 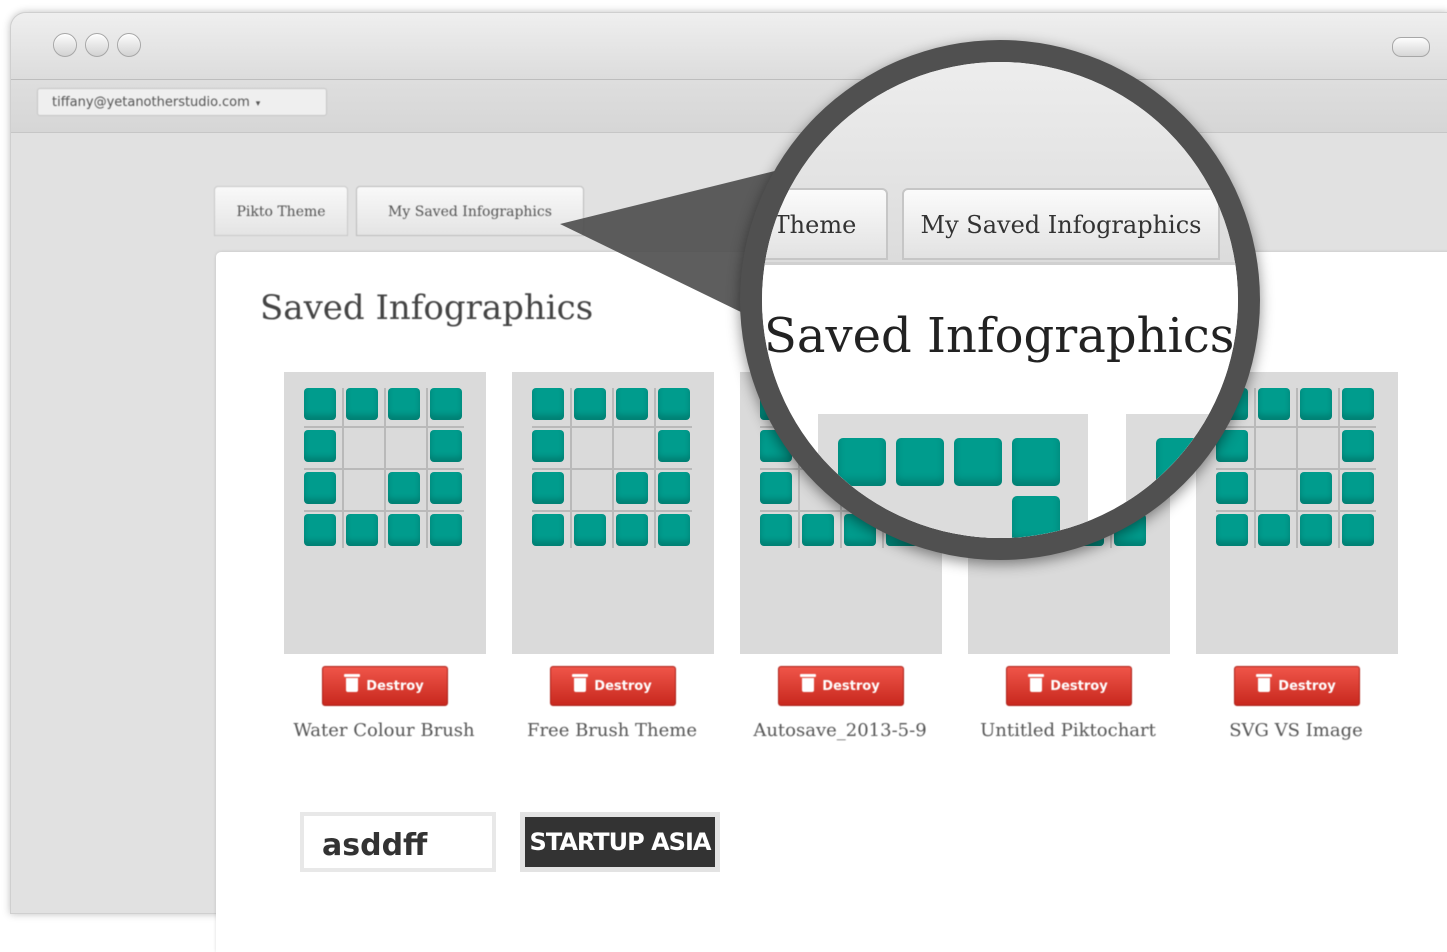 I want to click on zoomed-thumbnail, so click(x=953, y=476).